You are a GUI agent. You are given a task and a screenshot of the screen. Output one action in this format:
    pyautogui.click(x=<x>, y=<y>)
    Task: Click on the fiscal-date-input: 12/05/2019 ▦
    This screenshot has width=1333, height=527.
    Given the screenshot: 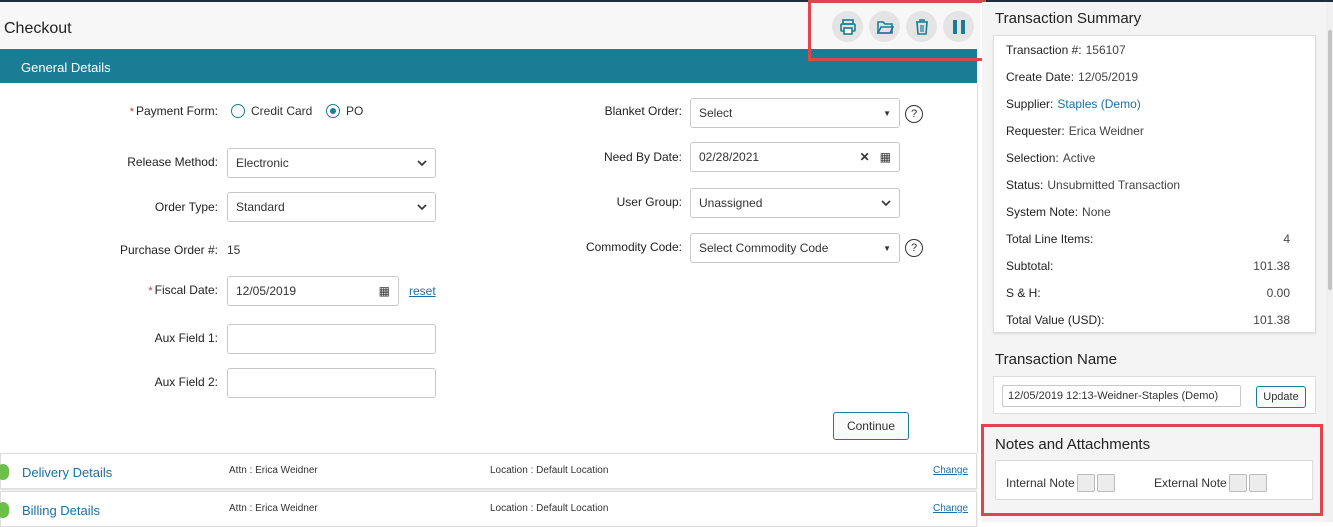 What is the action you would take?
    pyautogui.click(x=313, y=291)
    